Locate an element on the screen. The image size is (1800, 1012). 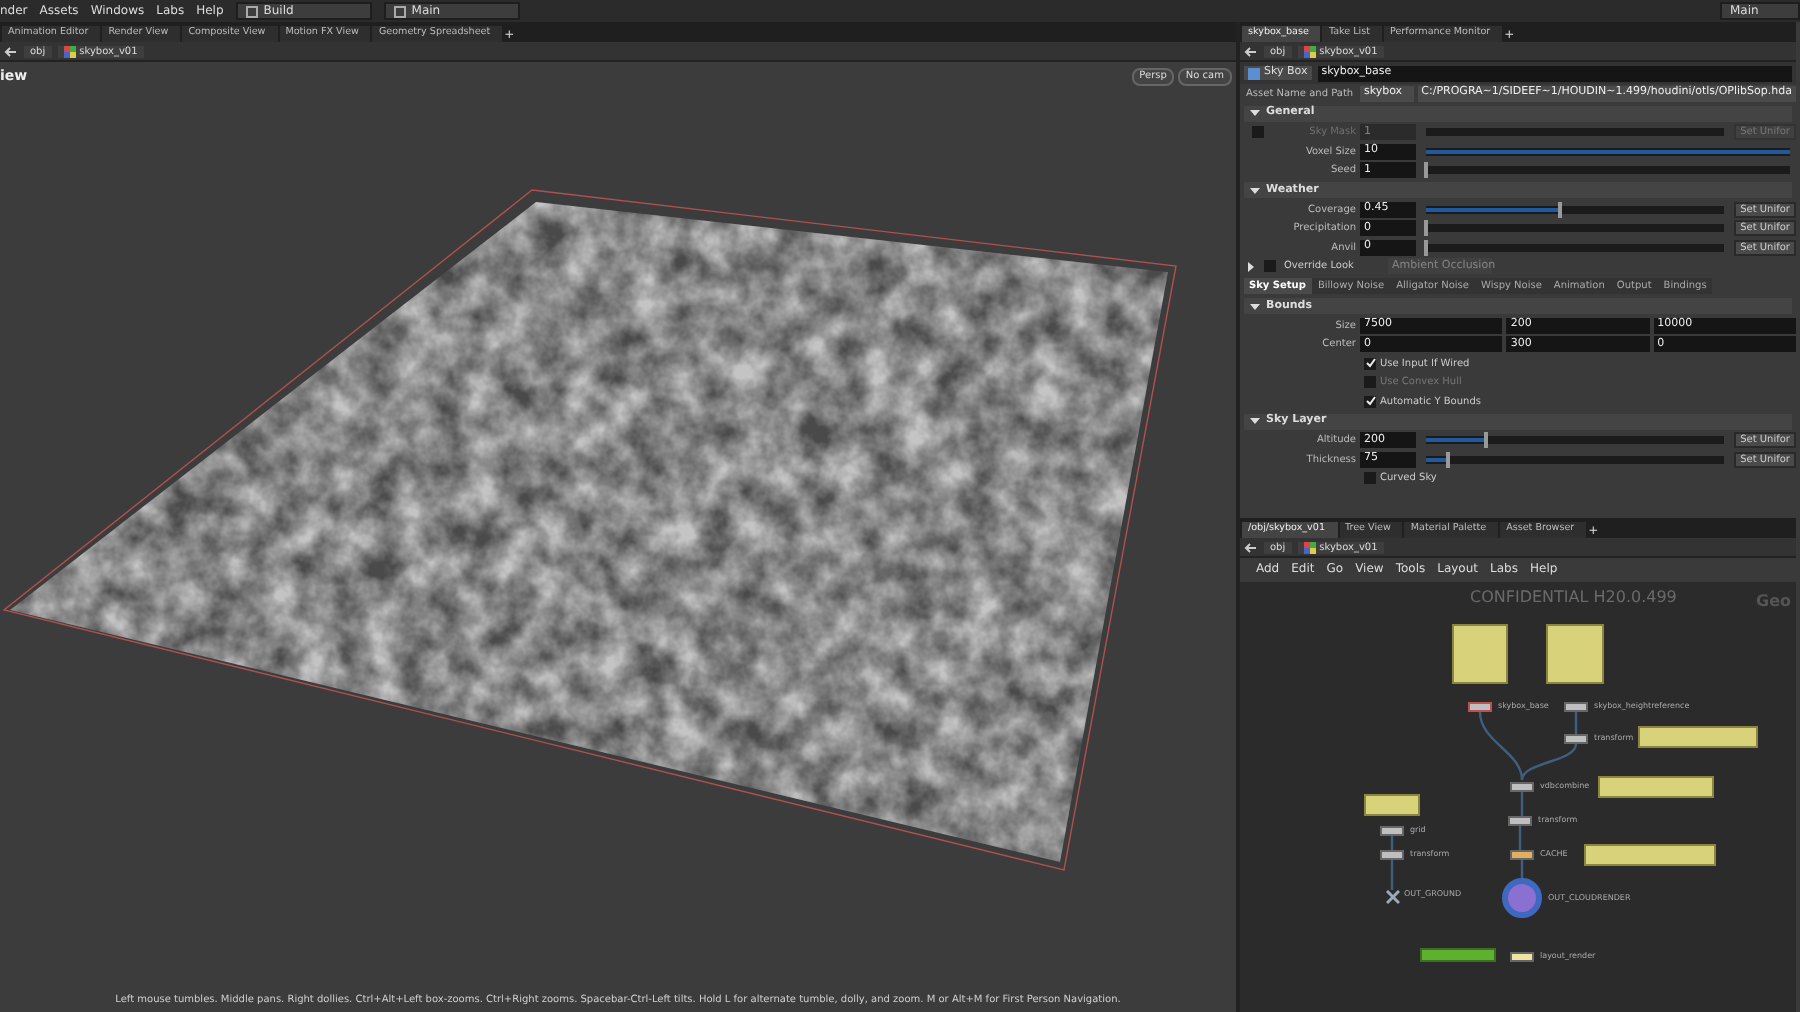
null-node is located at coordinates (1393, 897).